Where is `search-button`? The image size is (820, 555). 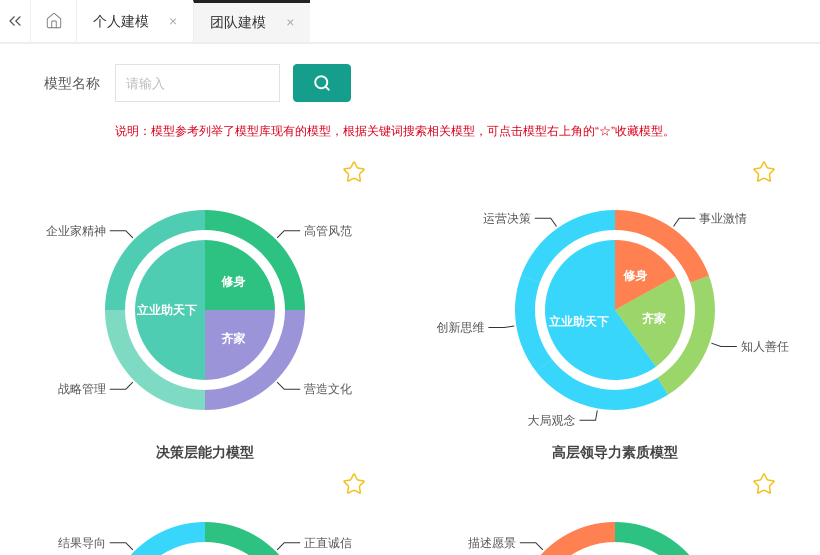
search-button is located at coordinates (322, 83).